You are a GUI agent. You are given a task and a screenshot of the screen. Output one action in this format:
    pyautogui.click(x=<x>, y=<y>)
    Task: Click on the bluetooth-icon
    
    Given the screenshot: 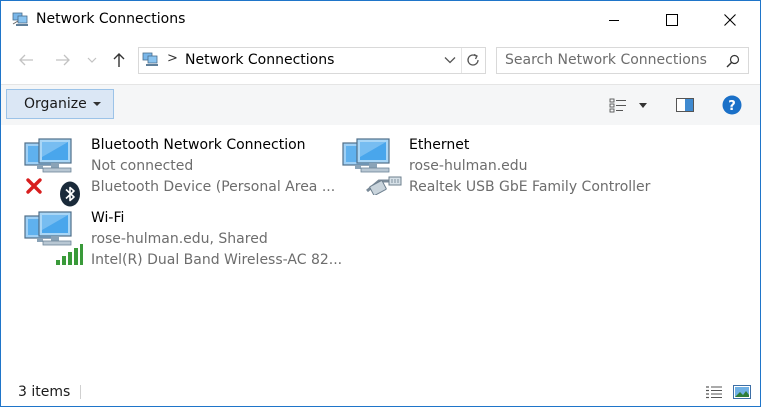 What is the action you would take?
    pyautogui.click(x=70, y=194)
    